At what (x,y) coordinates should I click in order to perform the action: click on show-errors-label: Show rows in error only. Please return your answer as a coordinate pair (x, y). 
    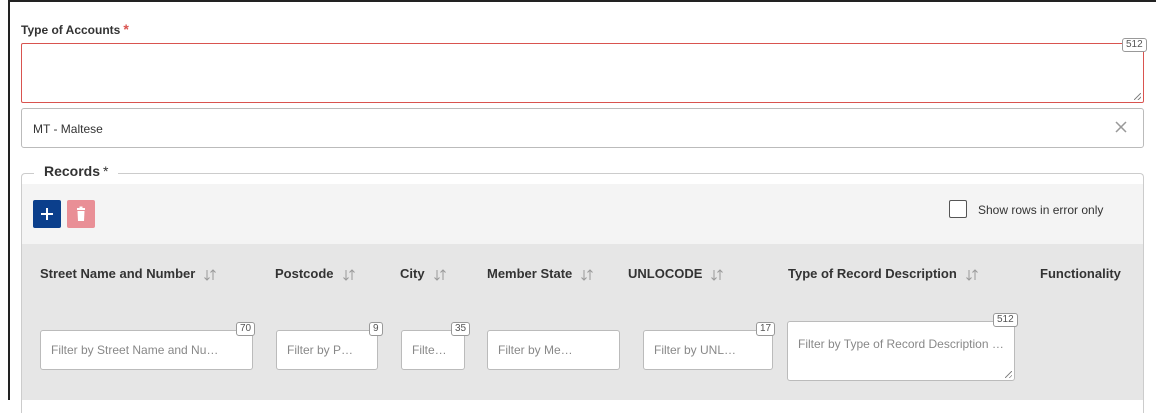
    Looking at the image, I should click on (1041, 210).